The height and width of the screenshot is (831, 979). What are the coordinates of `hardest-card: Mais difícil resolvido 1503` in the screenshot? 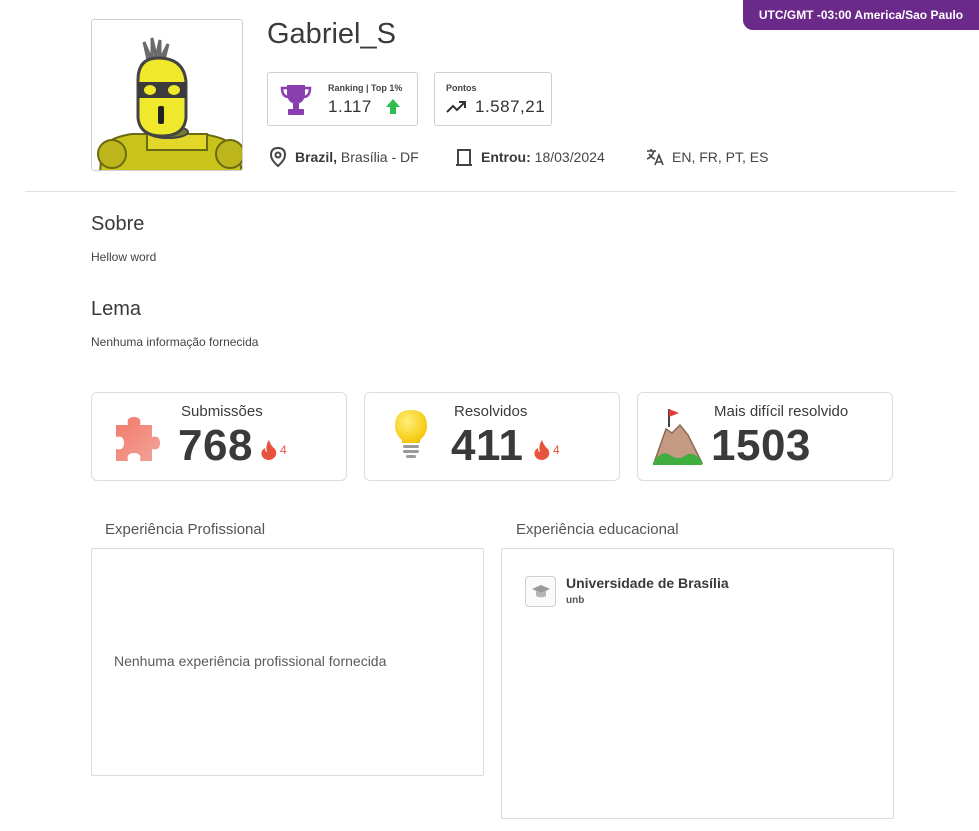 It's located at (765, 436).